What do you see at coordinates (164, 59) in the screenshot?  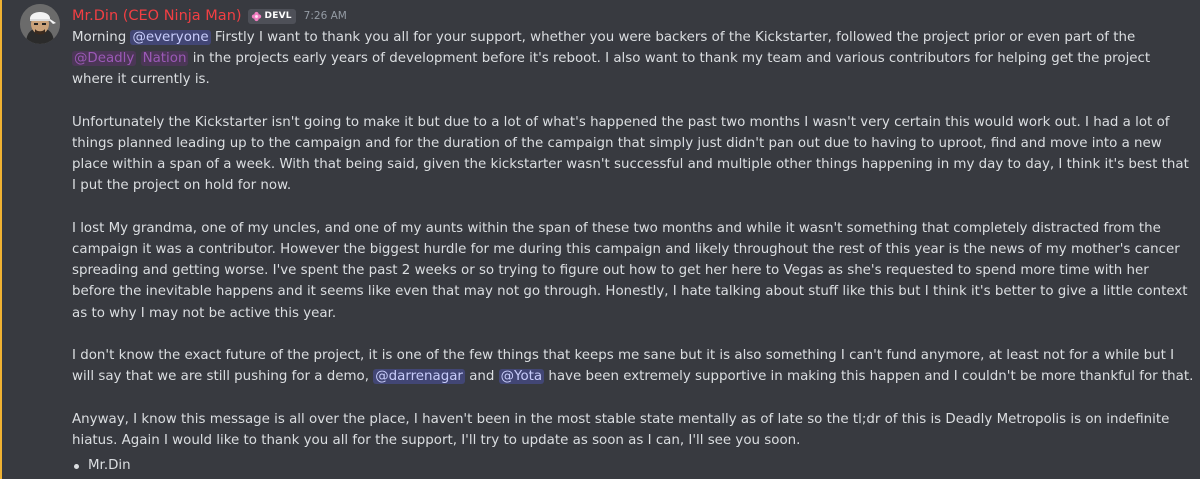 I see `mention-deadly-nation-part-2: Nation` at bounding box center [164, 59].